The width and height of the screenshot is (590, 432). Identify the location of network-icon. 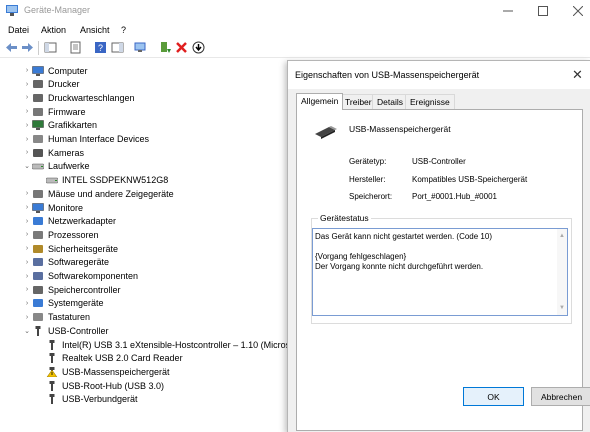
(38, 221).